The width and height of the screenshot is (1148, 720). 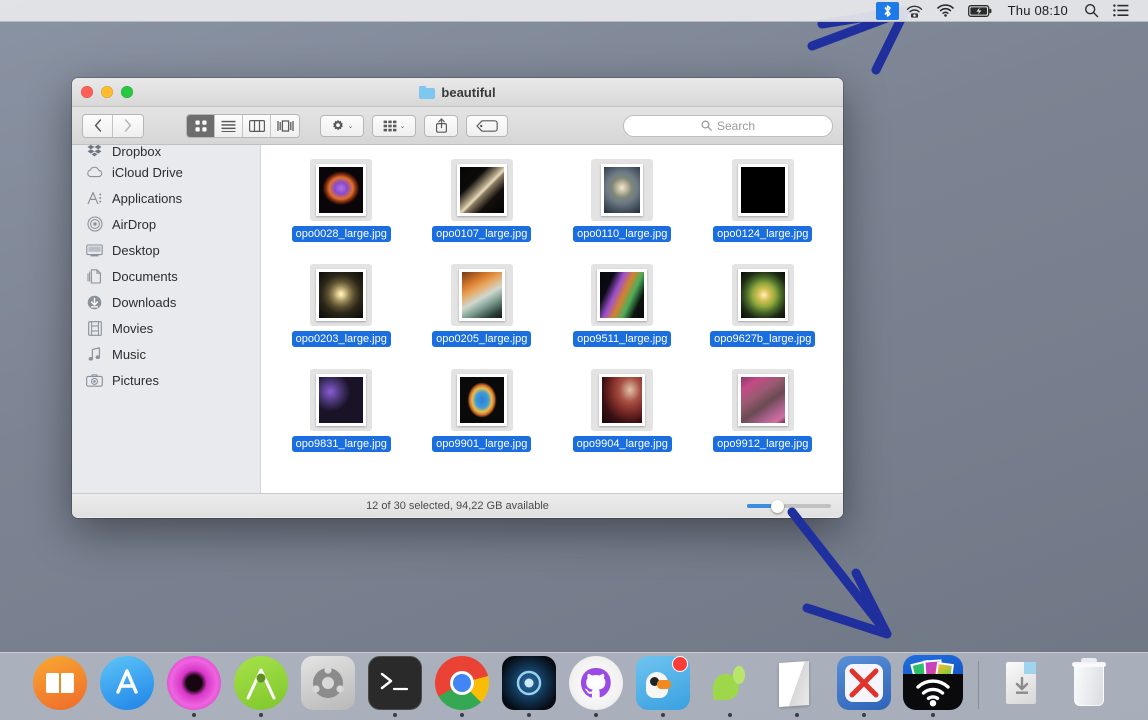 What do you see at coordinates (166, 380) in the screenshot?
I see `sidebar-item-pictures: Pictures` at bounding box center [166, 380].